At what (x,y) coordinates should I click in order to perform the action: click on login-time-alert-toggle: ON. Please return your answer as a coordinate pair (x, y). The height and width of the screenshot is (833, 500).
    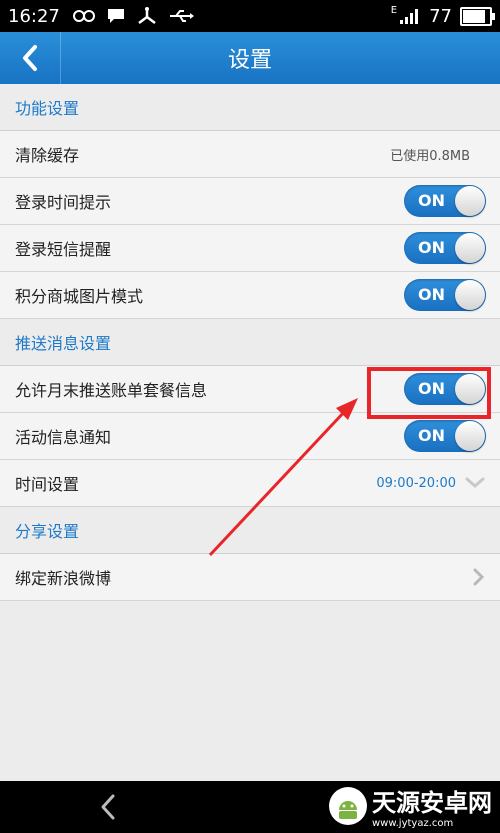
    Looking at the image, I should click on (445, 201).